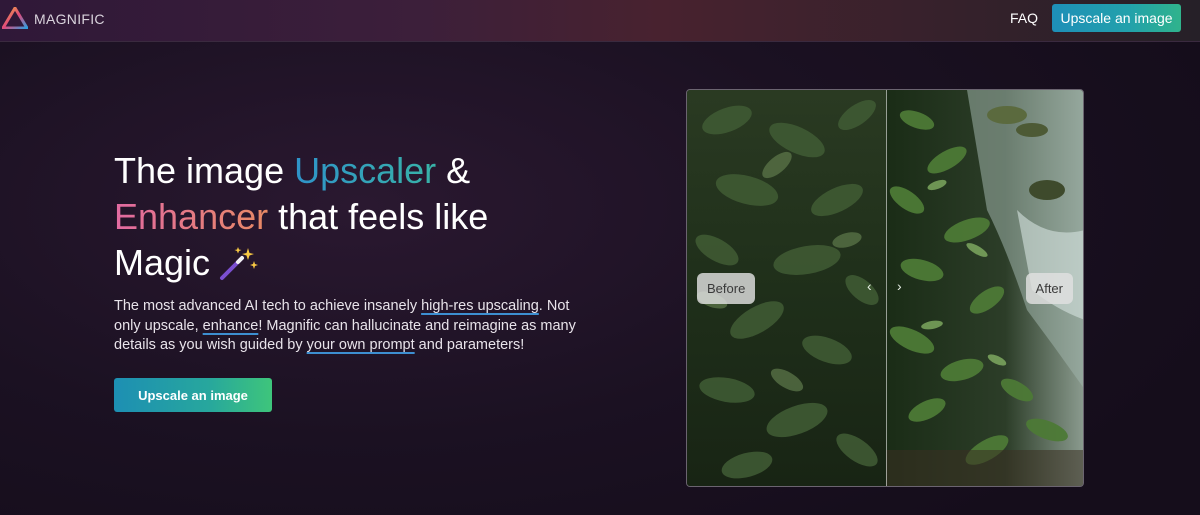 The width and height of the screenshot is (1200, 515). Describe the element at coordinates (69, 19) in the screenshot. I see `brand-name: MAGNIFIC` at that location.